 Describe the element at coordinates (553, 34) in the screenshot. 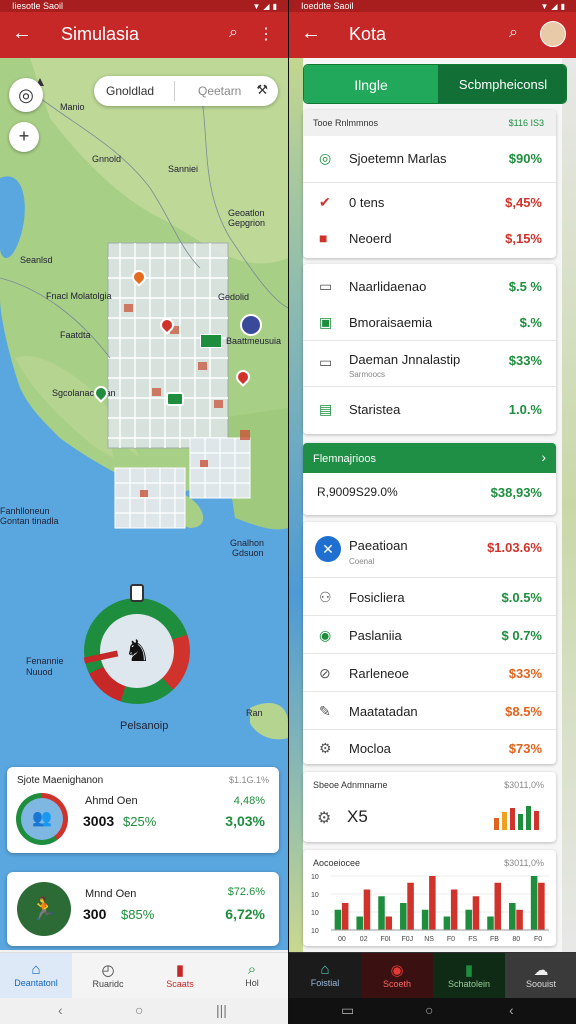

I see `avatar` at that location.